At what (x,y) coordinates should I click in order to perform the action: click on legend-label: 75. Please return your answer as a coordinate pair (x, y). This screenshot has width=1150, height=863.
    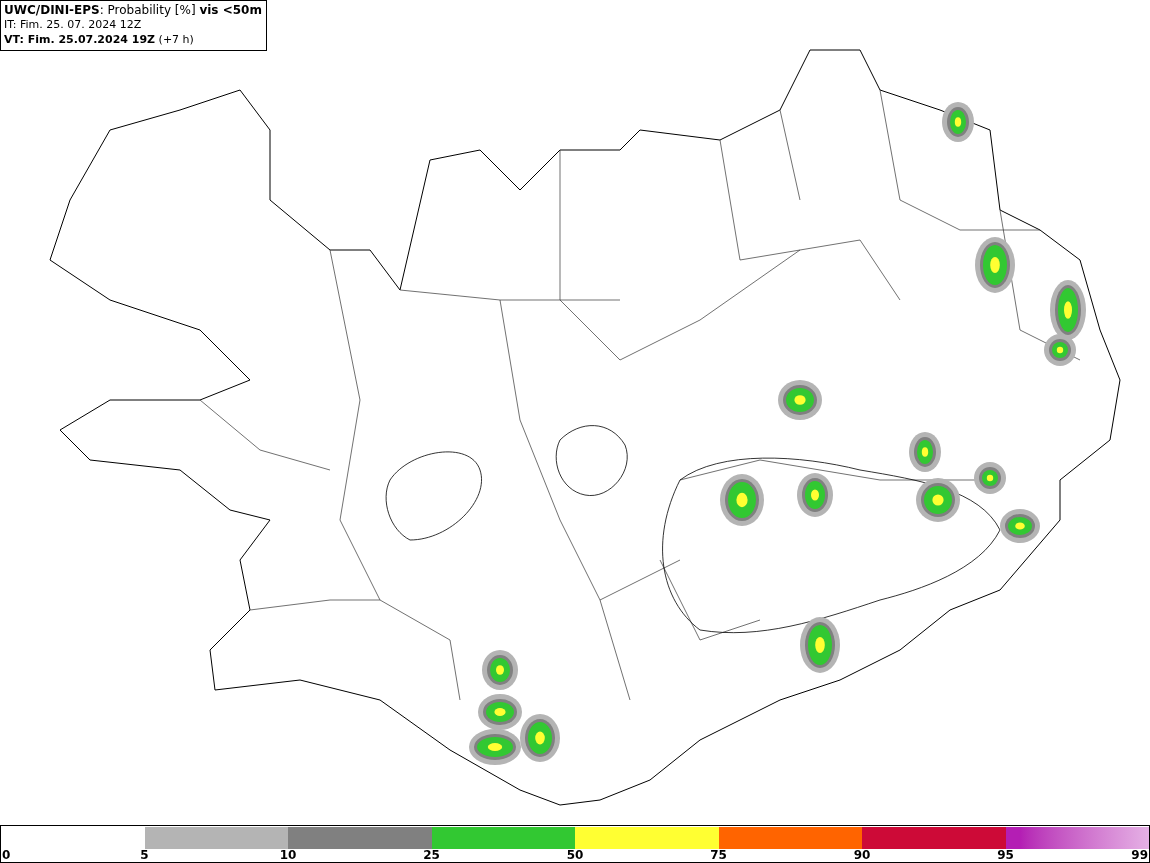
    Looking at the image, I should click on (718, 855).